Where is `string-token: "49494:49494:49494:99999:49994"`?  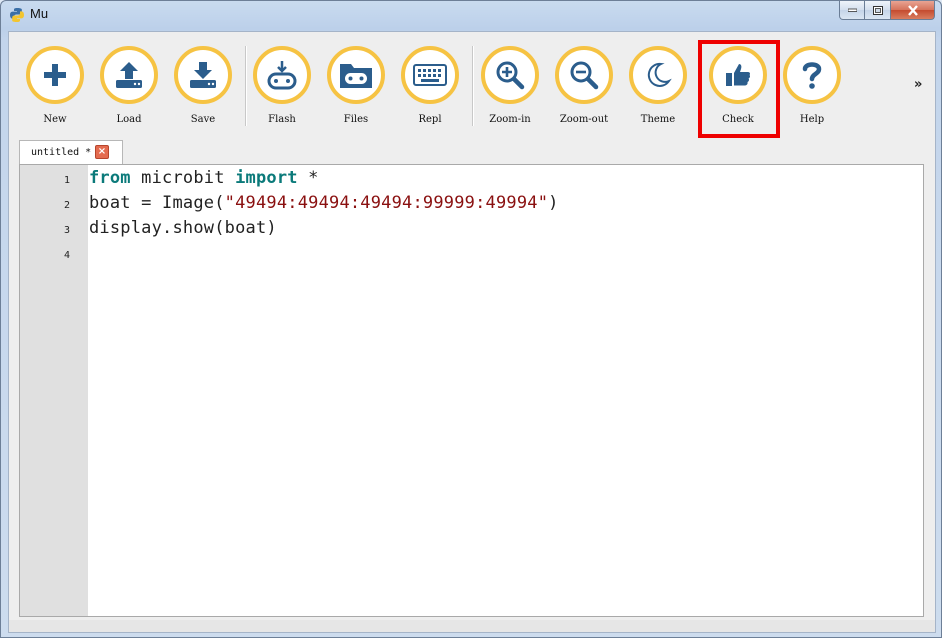
string-token: "49494:49494:49494:99999:49994" is located at coordinates (386, 203).